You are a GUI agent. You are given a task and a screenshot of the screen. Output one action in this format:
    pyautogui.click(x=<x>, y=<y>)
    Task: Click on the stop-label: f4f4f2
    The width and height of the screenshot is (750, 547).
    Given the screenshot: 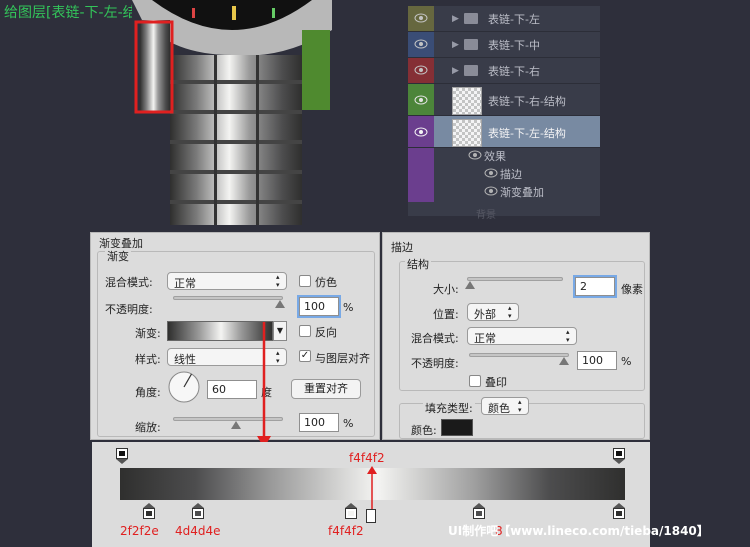 What is the action you would take?
    pyautogui.click(x=346, y=531)
    